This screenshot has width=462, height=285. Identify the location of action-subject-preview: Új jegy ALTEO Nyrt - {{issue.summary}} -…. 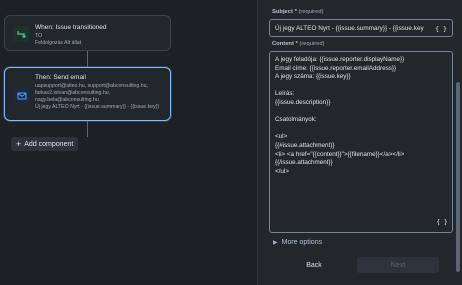
(97, 107).